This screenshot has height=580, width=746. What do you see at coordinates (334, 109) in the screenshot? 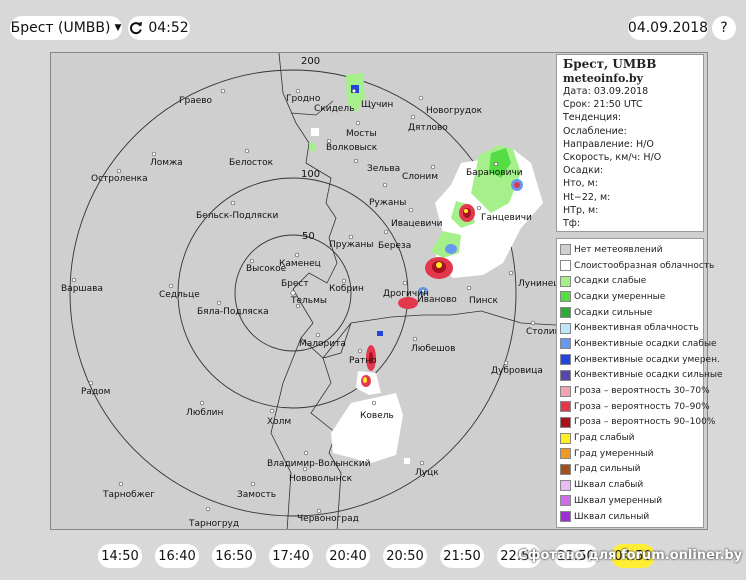
I see `city-label: Скидель` at bounding box center [334, 109].